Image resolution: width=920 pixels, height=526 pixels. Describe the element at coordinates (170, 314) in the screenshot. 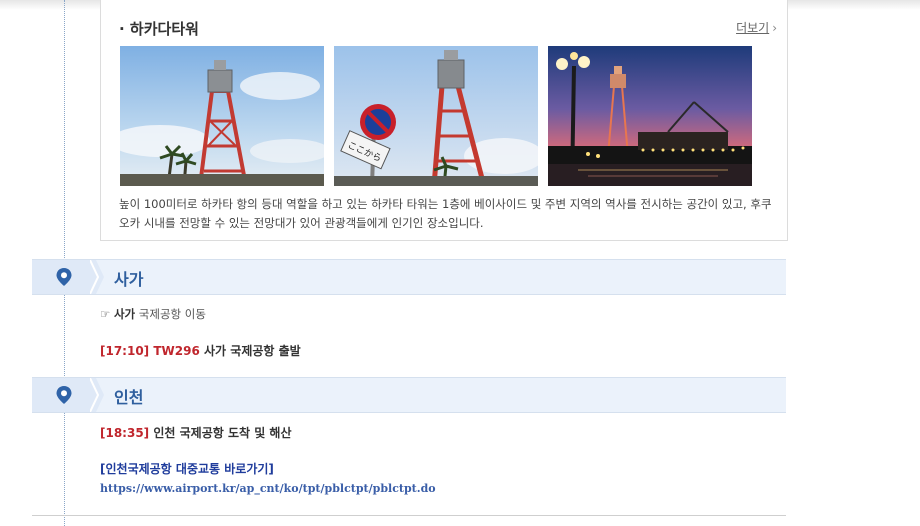

I see `note-text: 국제공항 이동` at that location.